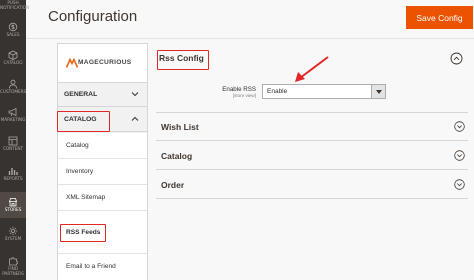  Describe the element at coordinates (13, 27) in the screenshot. I see `dollar-icon` at that location.